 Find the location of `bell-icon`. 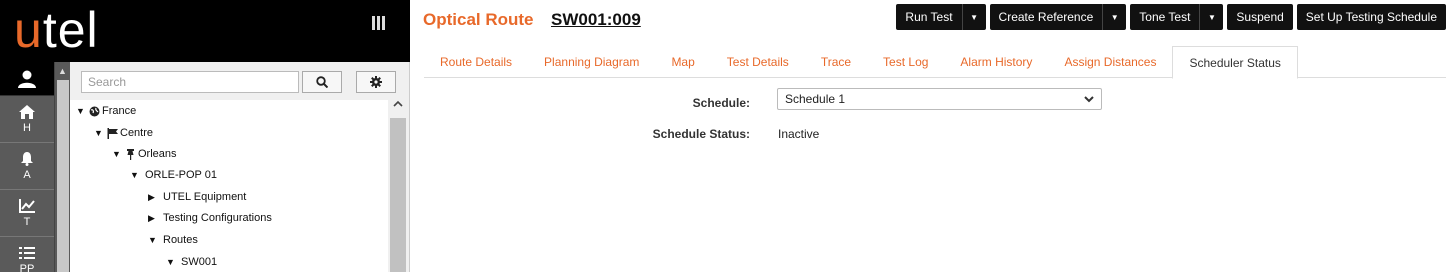

bell-icon is located at coordinates (27, 158).